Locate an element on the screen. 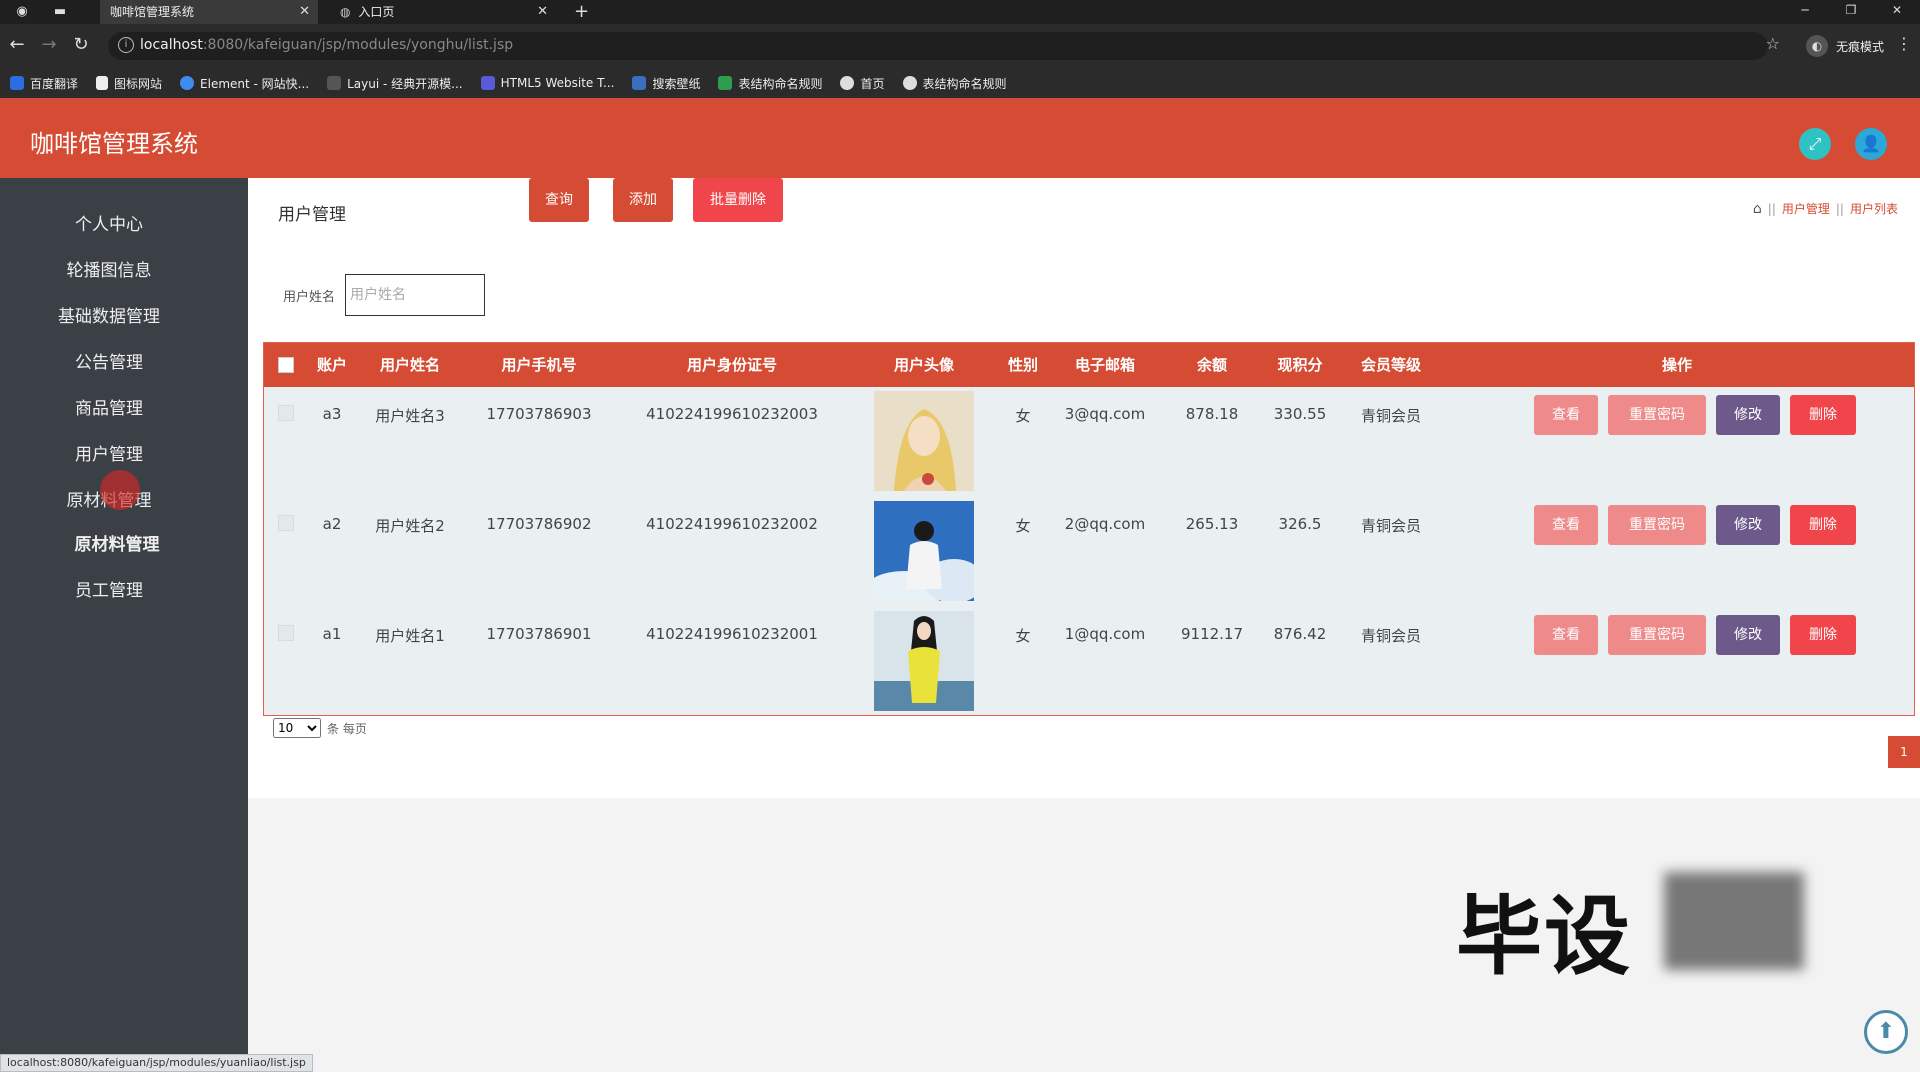  cell-email: 1@qq.com is located at coordinates (1105, 634).